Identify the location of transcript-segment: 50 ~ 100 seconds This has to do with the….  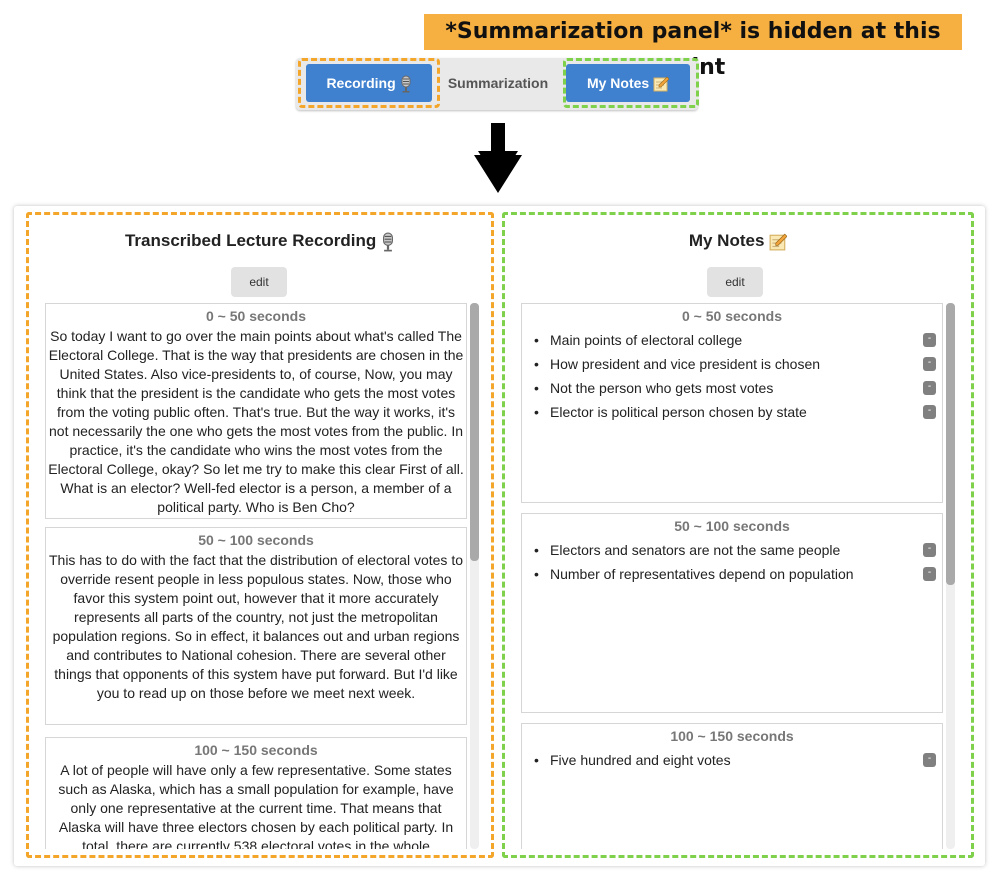
(256, 626).